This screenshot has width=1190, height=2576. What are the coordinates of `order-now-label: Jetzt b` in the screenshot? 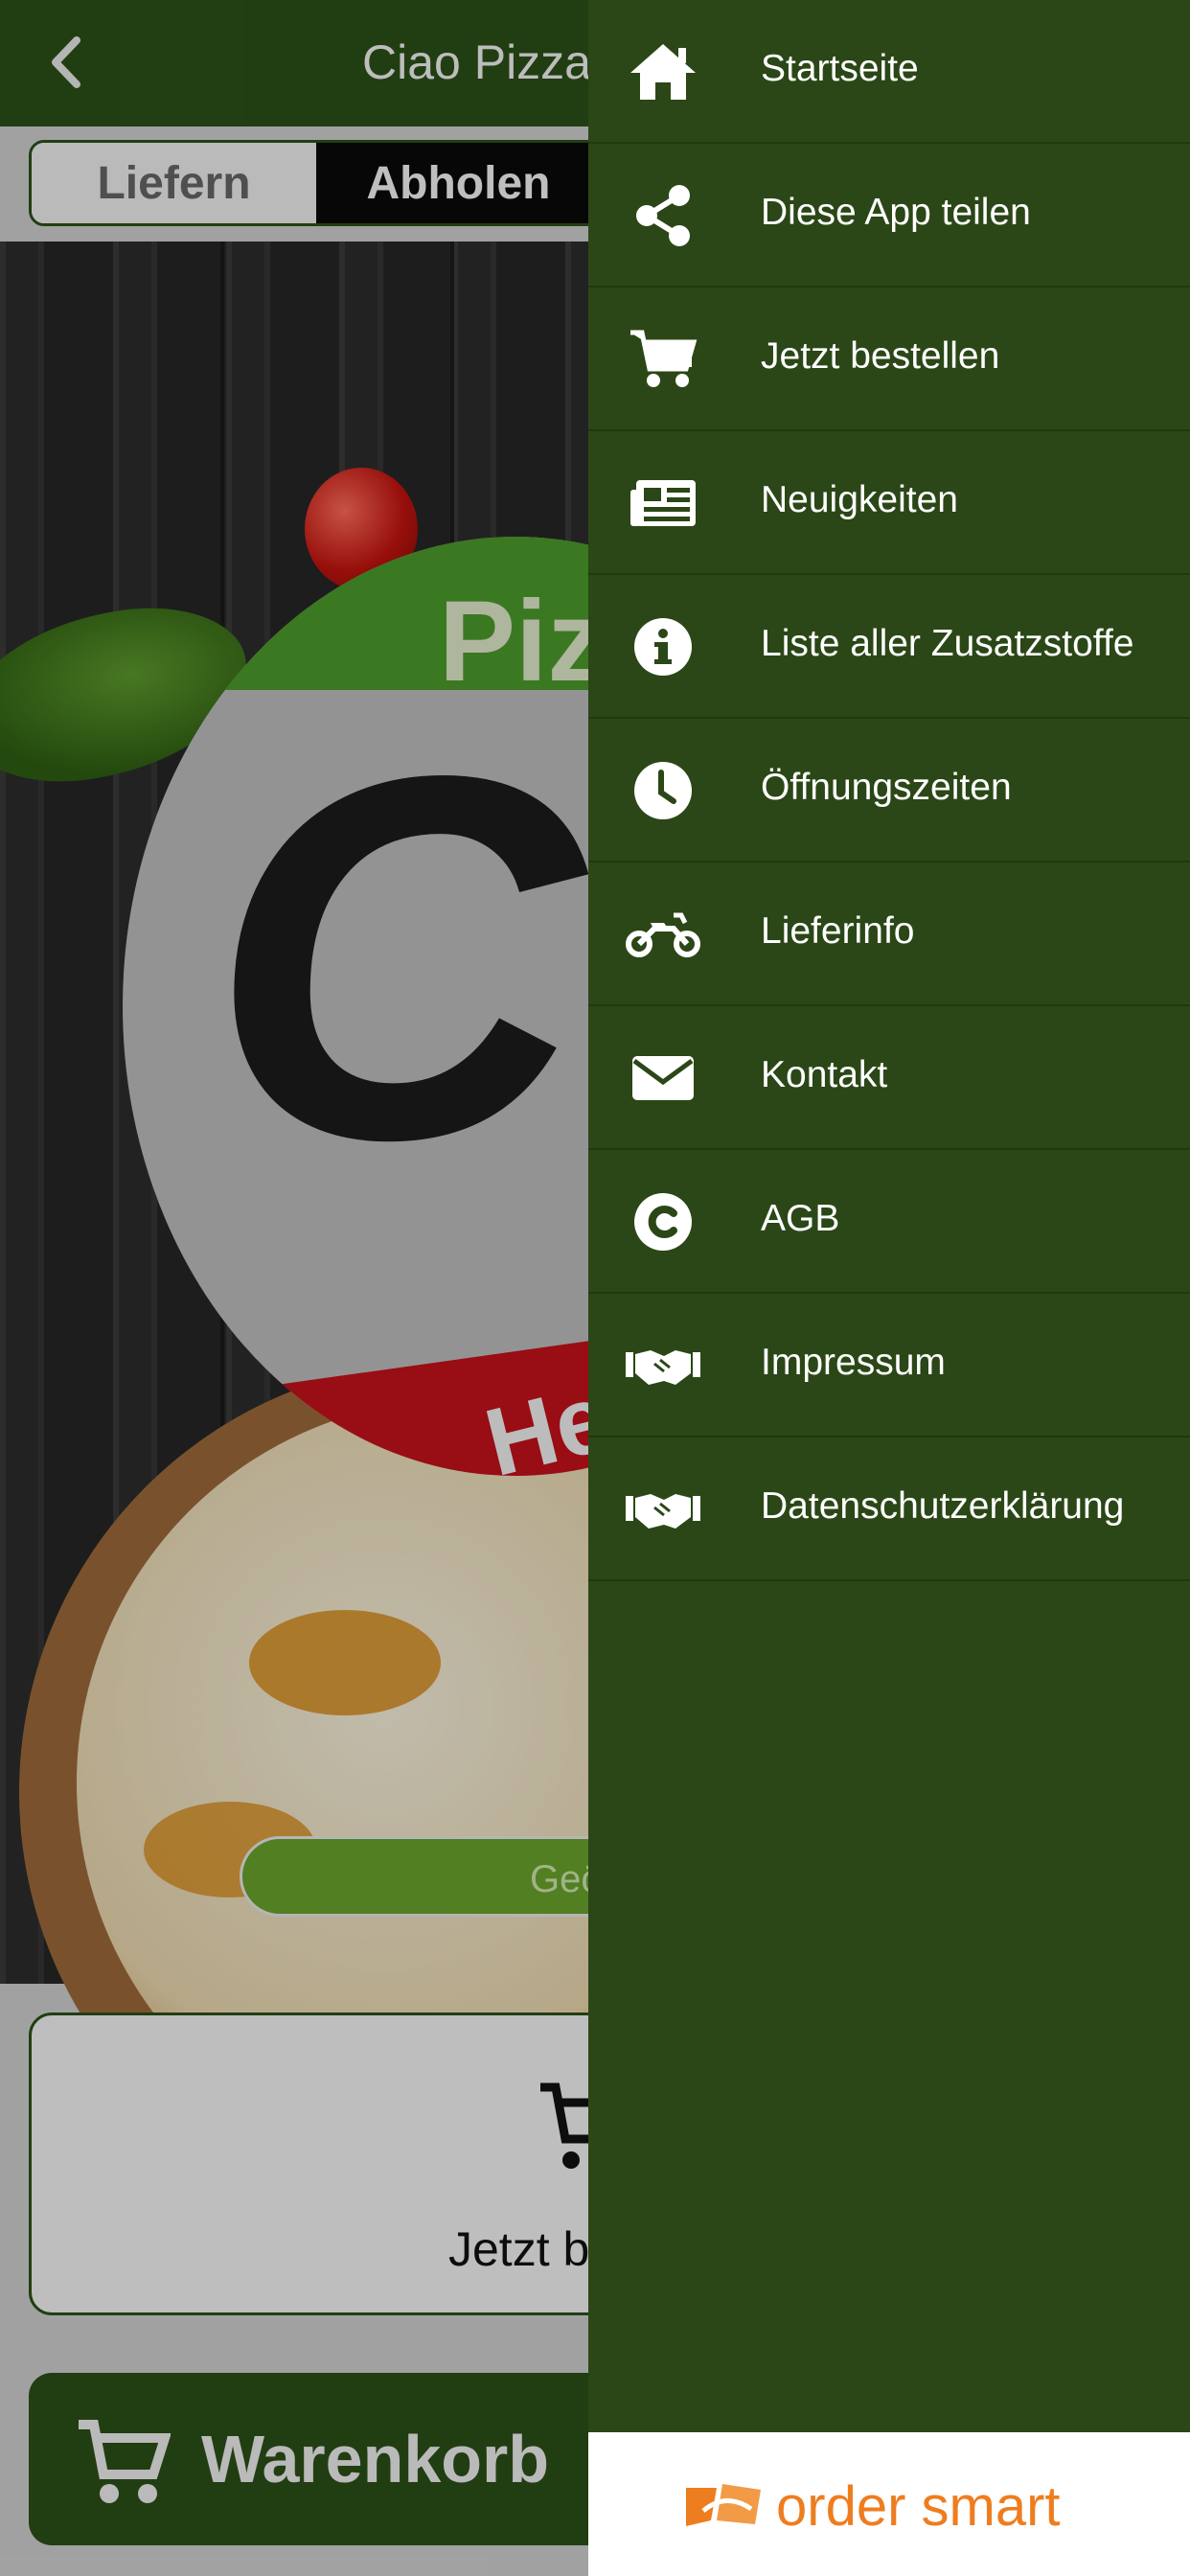 It's located at (519, 2249).